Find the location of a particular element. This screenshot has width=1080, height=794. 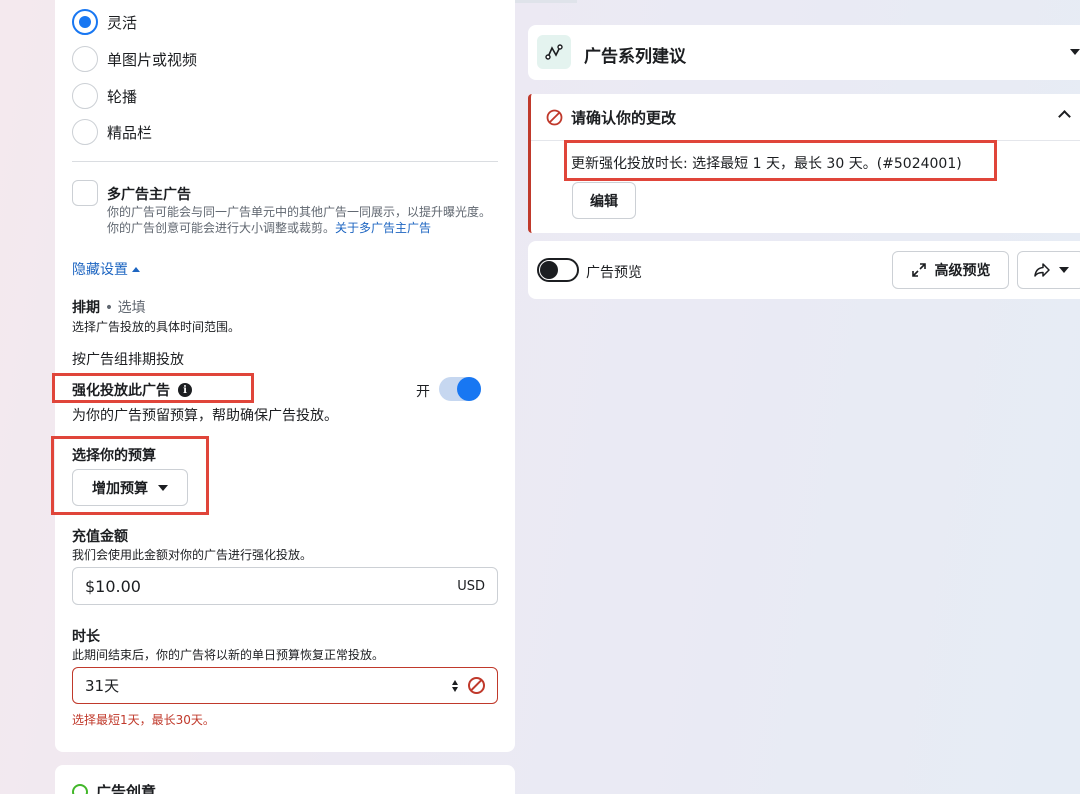

format-option-label: 精品栏 is located at coordinates (130, 132).